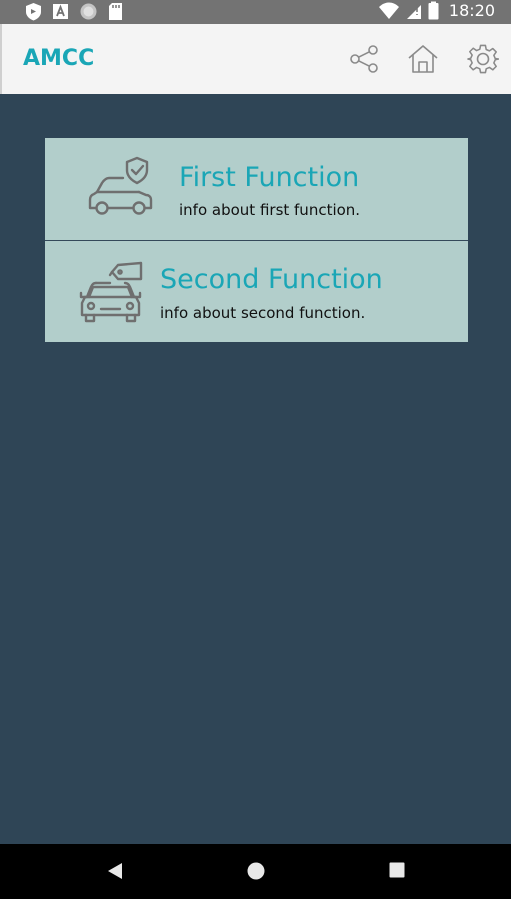 Image resolution: width=511 pixels, height=899 pixels. I want to click on app-bar: AMCC, so click(255, 59).